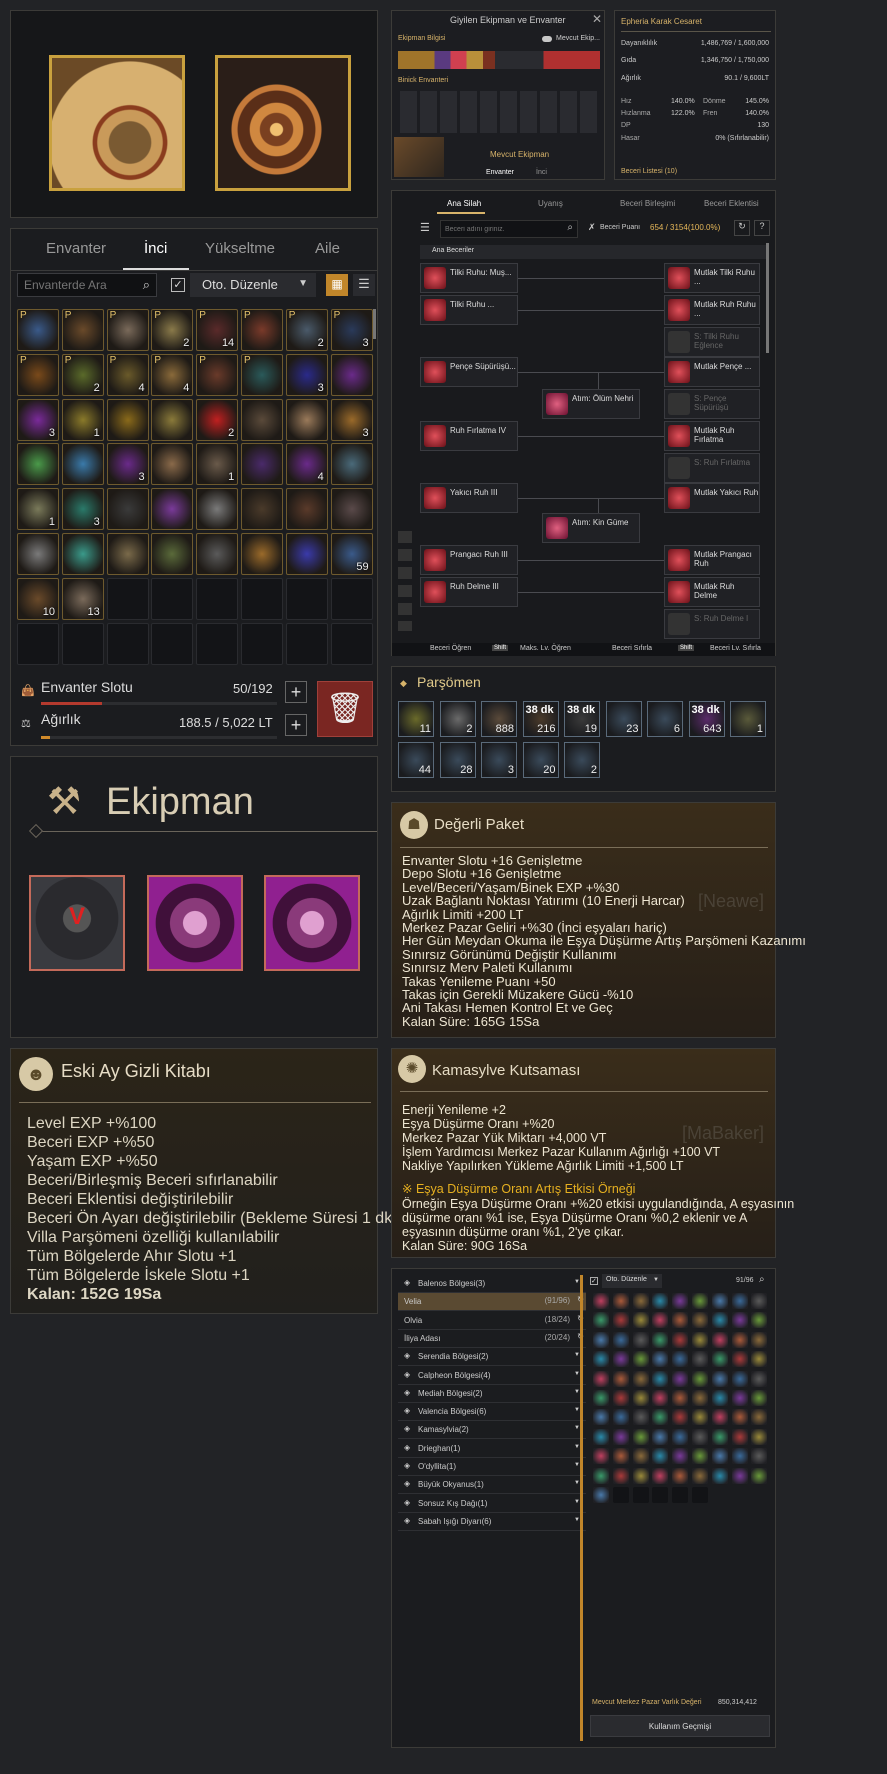  What do you see at coordinates (217, 330) in the screenshot?
I see `inventory-slot: P 14` at bounding box center [217, 330].